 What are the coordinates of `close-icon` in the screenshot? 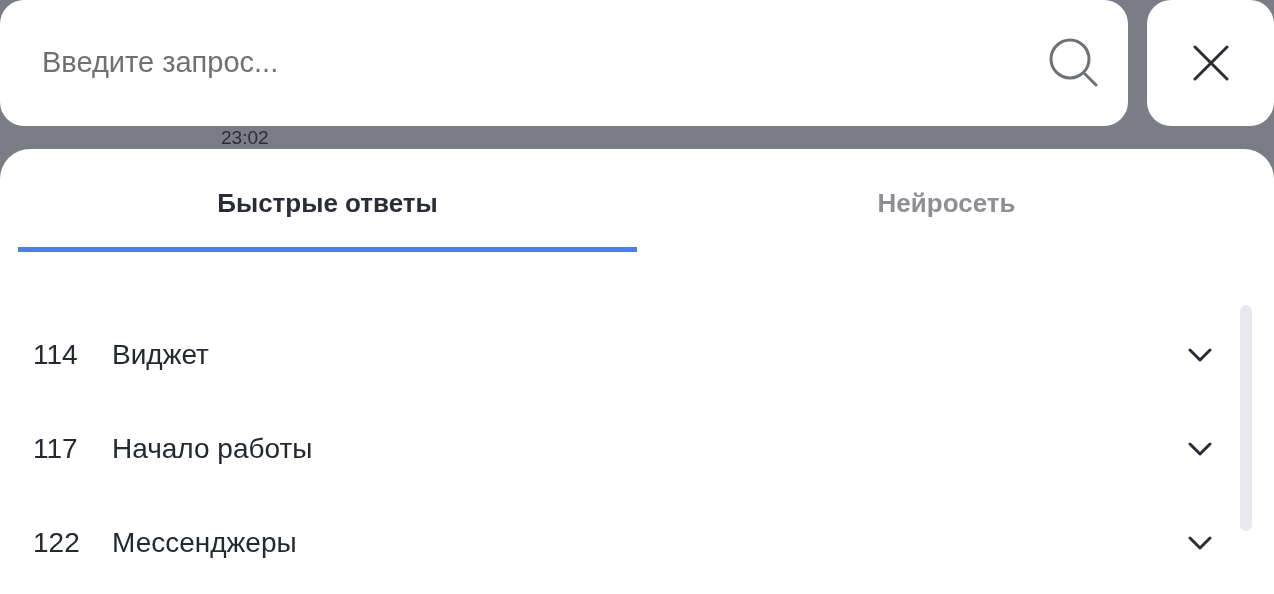 It's located at (1210, 63).